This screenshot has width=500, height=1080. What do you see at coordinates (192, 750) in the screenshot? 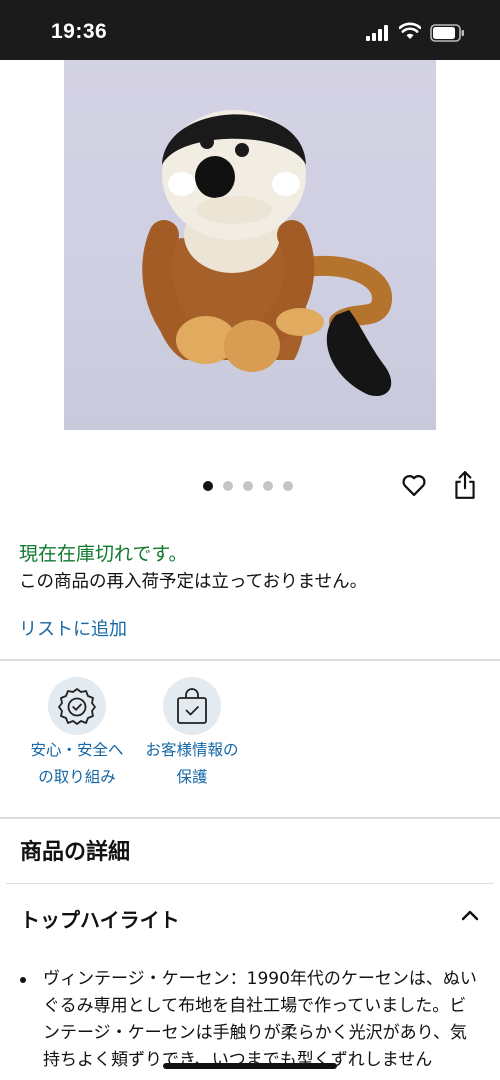
I see `badge-label-line1: お客様情報の` at bounding box center [192, 750].